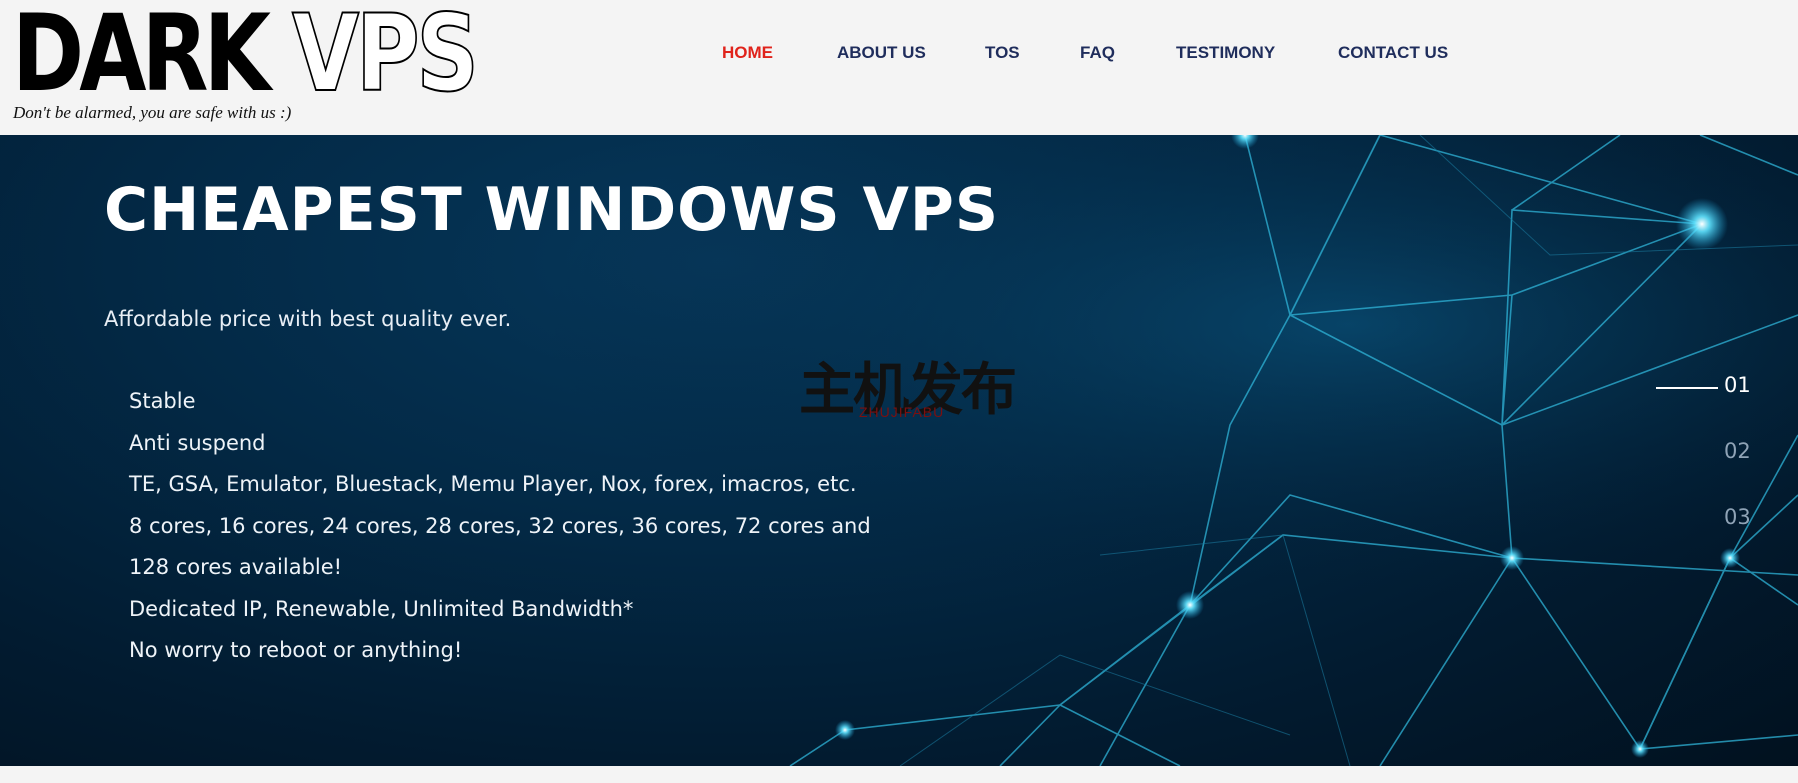  I want to click on nav-about-us: ABOUT US, so click(881, 53).